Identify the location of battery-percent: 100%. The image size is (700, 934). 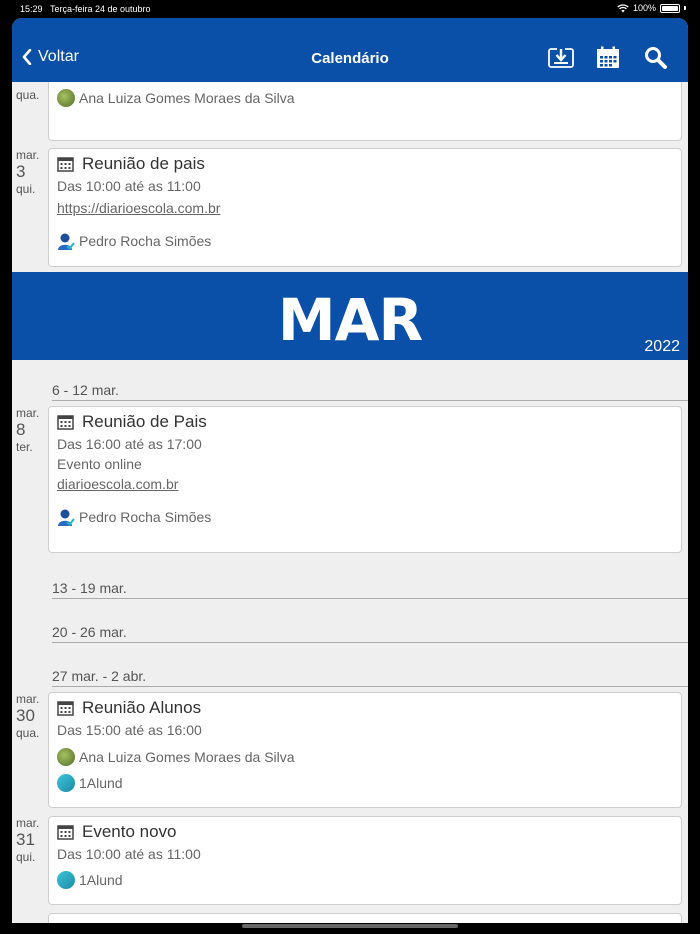
(644, 8).